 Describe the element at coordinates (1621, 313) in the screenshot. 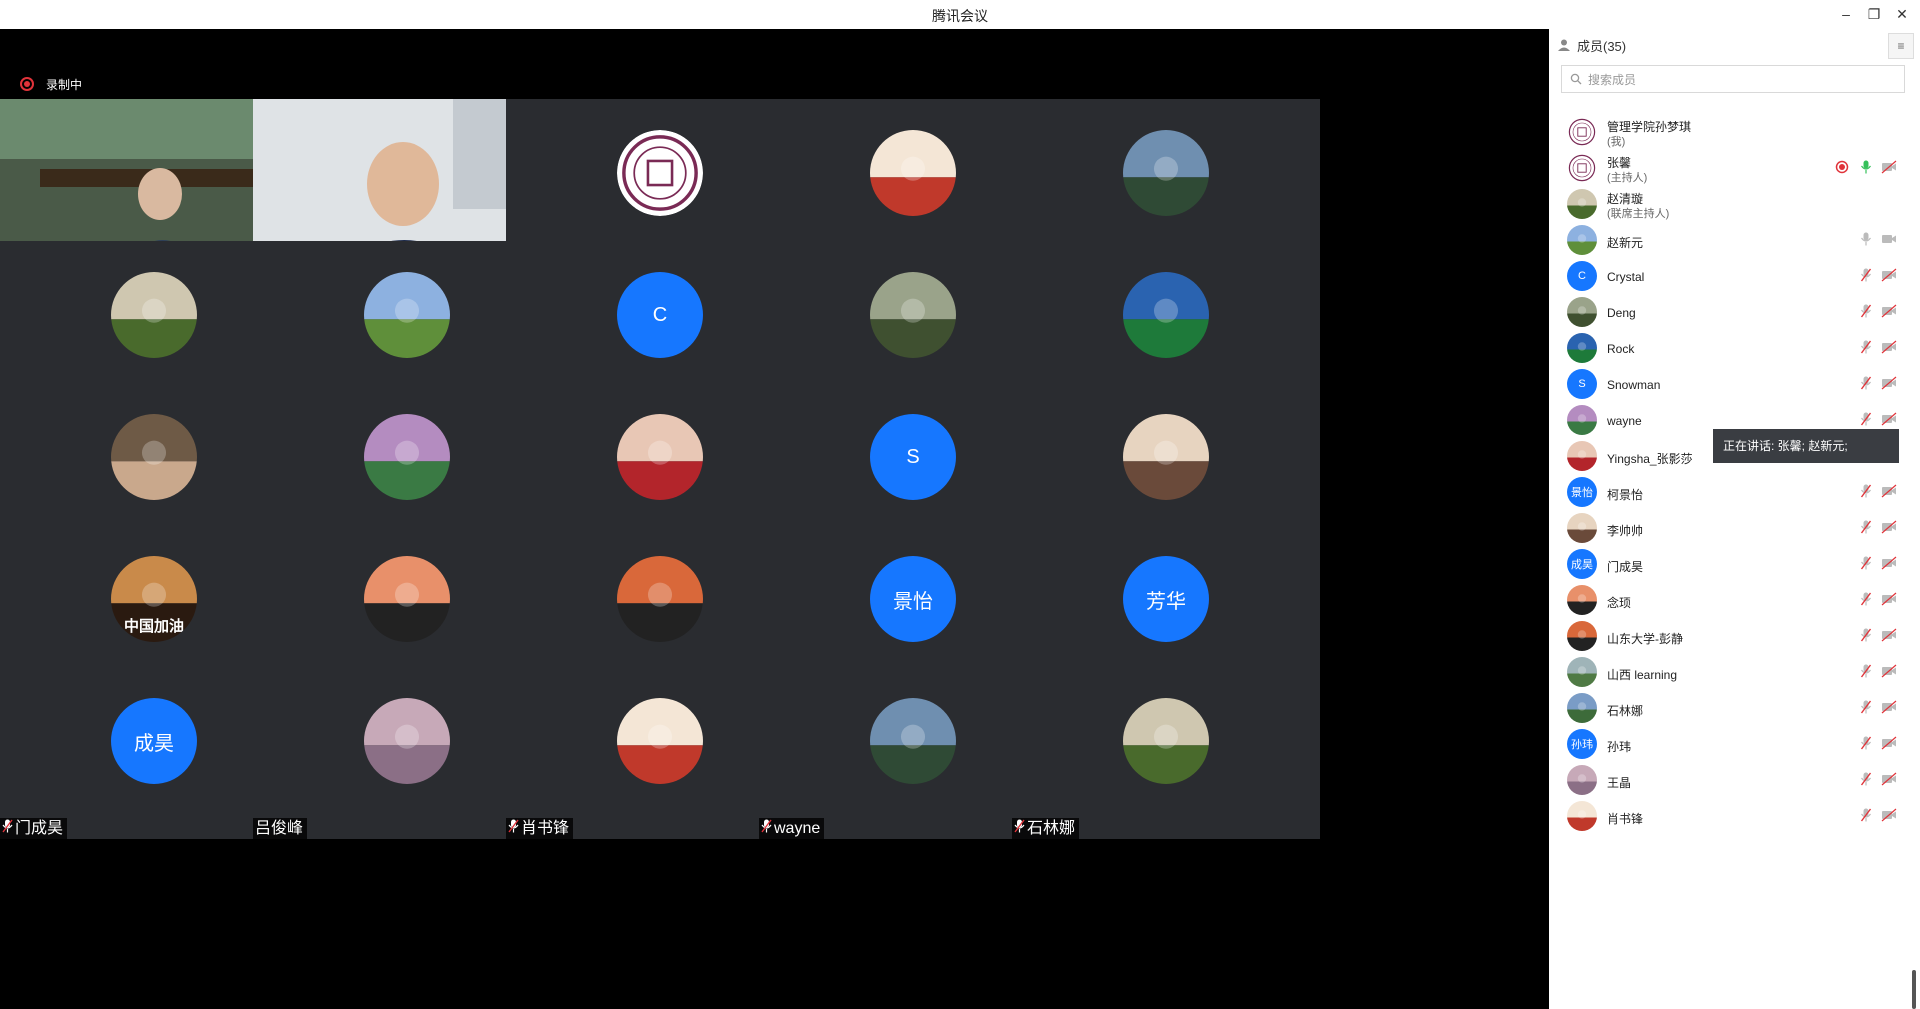

I see `member-name: Deng` at that location.